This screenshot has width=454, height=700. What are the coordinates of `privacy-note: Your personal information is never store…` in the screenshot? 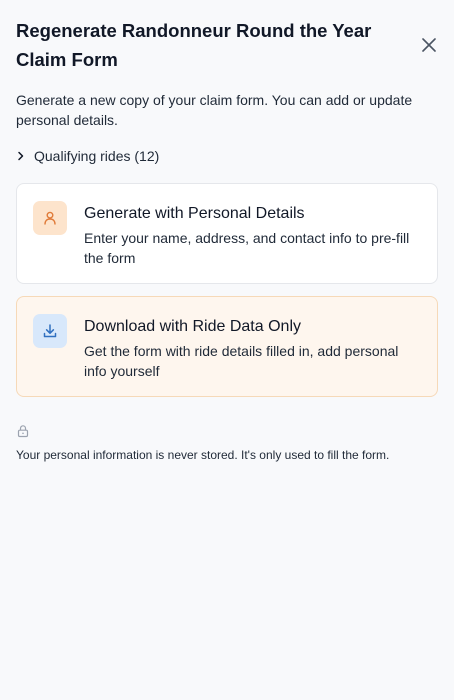 It's located at (203, 455).